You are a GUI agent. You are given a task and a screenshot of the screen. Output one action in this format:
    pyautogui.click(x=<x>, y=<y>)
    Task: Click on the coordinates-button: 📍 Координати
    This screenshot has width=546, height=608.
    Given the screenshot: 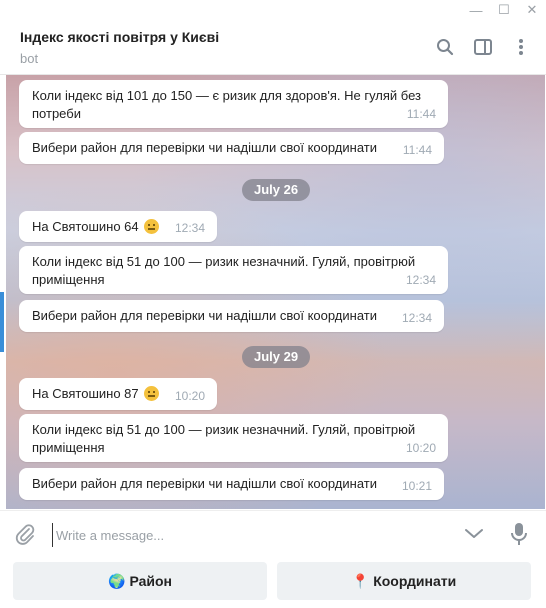 What is the action you would take?
    pyautogui.click(x=404, y=581)
    